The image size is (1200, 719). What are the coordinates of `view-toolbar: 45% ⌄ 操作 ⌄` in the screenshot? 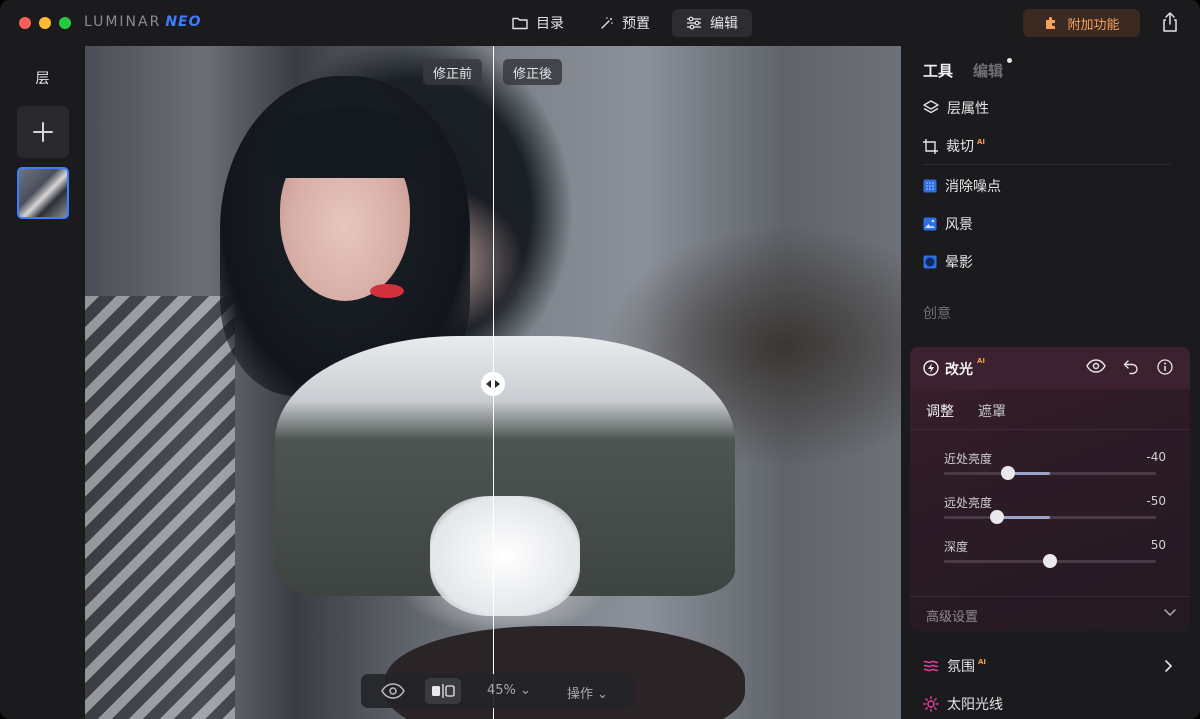 It's located at (498, 691).